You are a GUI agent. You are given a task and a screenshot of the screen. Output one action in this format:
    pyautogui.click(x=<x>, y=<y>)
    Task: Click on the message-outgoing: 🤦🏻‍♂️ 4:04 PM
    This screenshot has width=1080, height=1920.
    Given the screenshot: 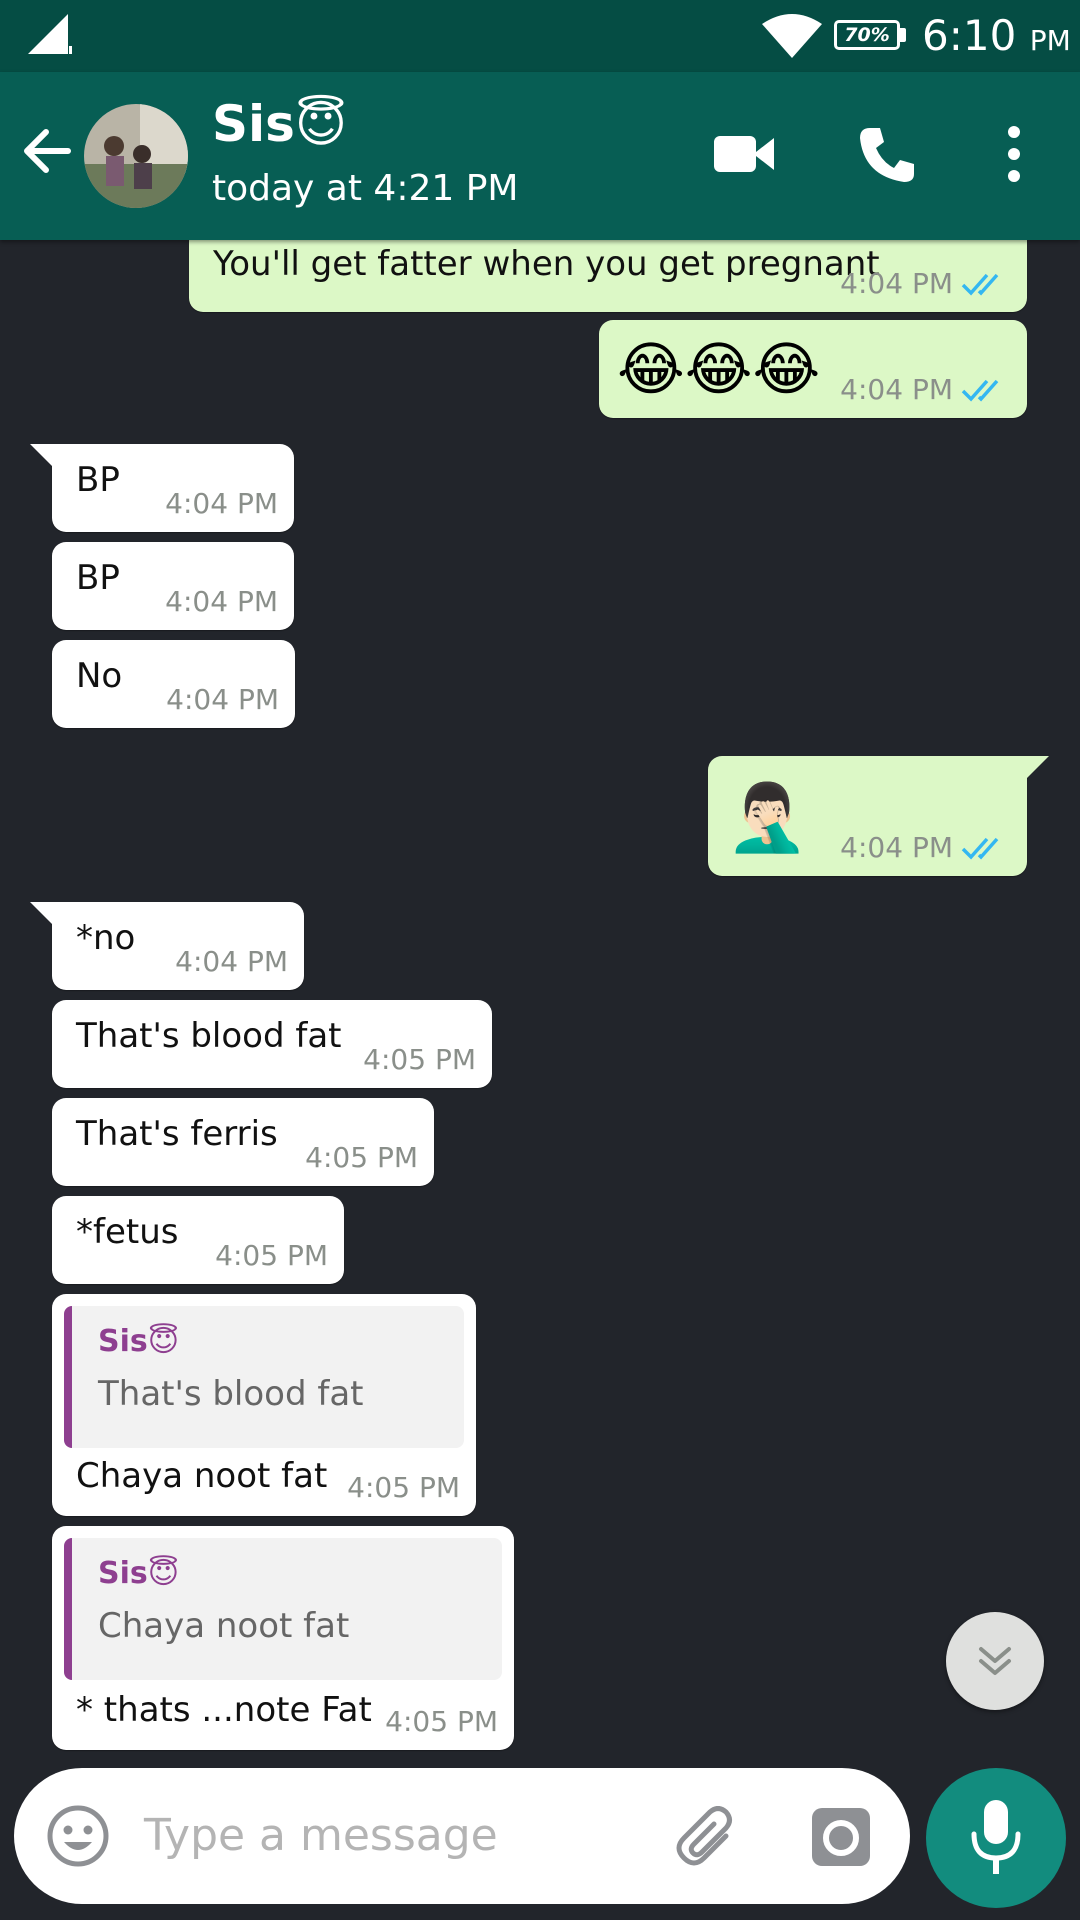 What is the action you would take?
    pyautogui.click(x=878, y=816)
    